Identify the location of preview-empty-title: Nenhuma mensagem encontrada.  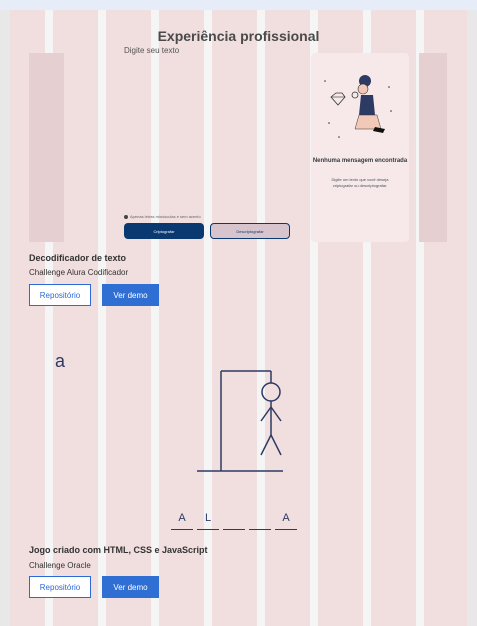
(360, 161).